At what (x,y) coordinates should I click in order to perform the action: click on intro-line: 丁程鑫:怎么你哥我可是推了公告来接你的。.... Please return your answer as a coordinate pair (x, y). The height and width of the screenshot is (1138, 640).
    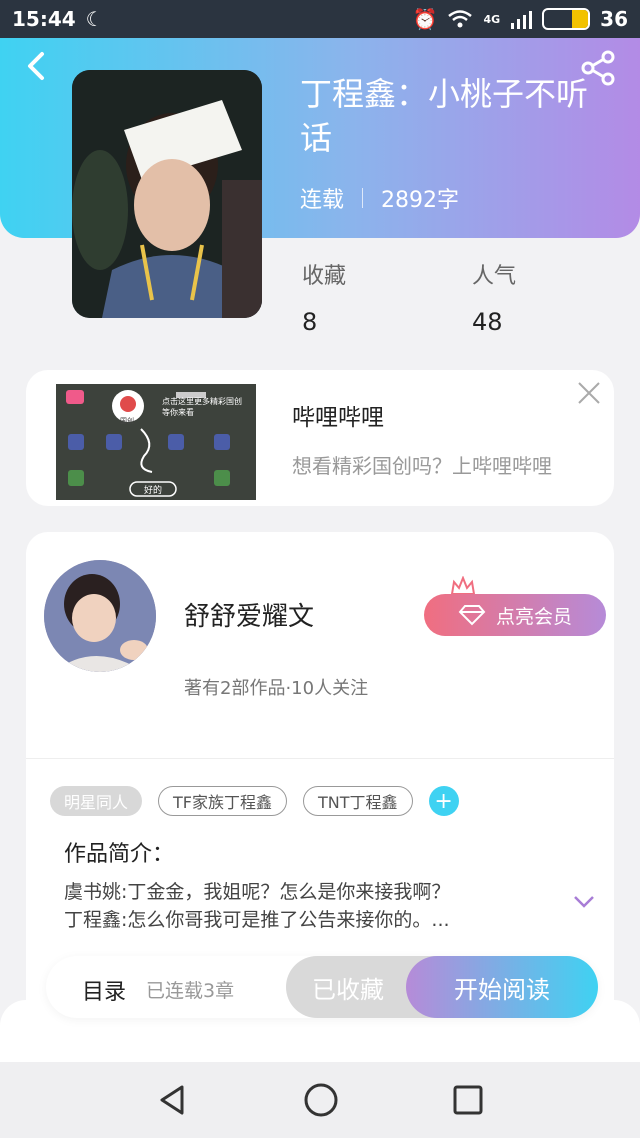
    Looking at the image, I should click on (257, 920).